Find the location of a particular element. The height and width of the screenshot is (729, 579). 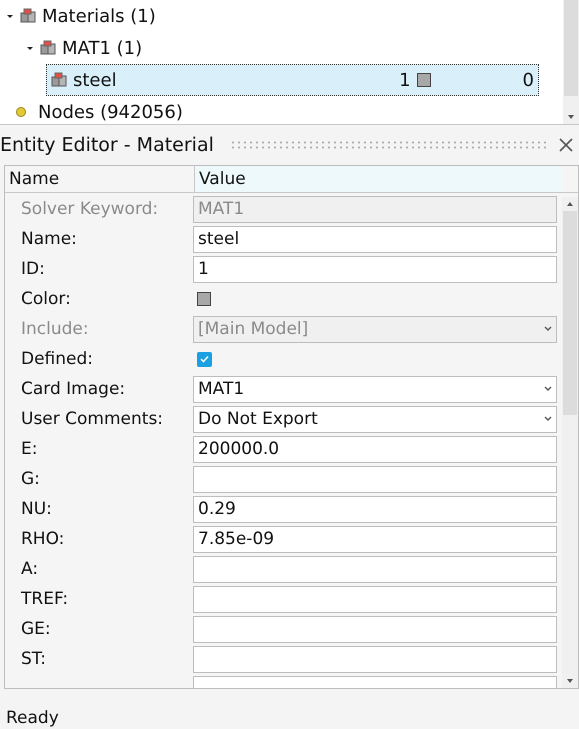

property-label: RHO: is located at coordinates (43, 539).